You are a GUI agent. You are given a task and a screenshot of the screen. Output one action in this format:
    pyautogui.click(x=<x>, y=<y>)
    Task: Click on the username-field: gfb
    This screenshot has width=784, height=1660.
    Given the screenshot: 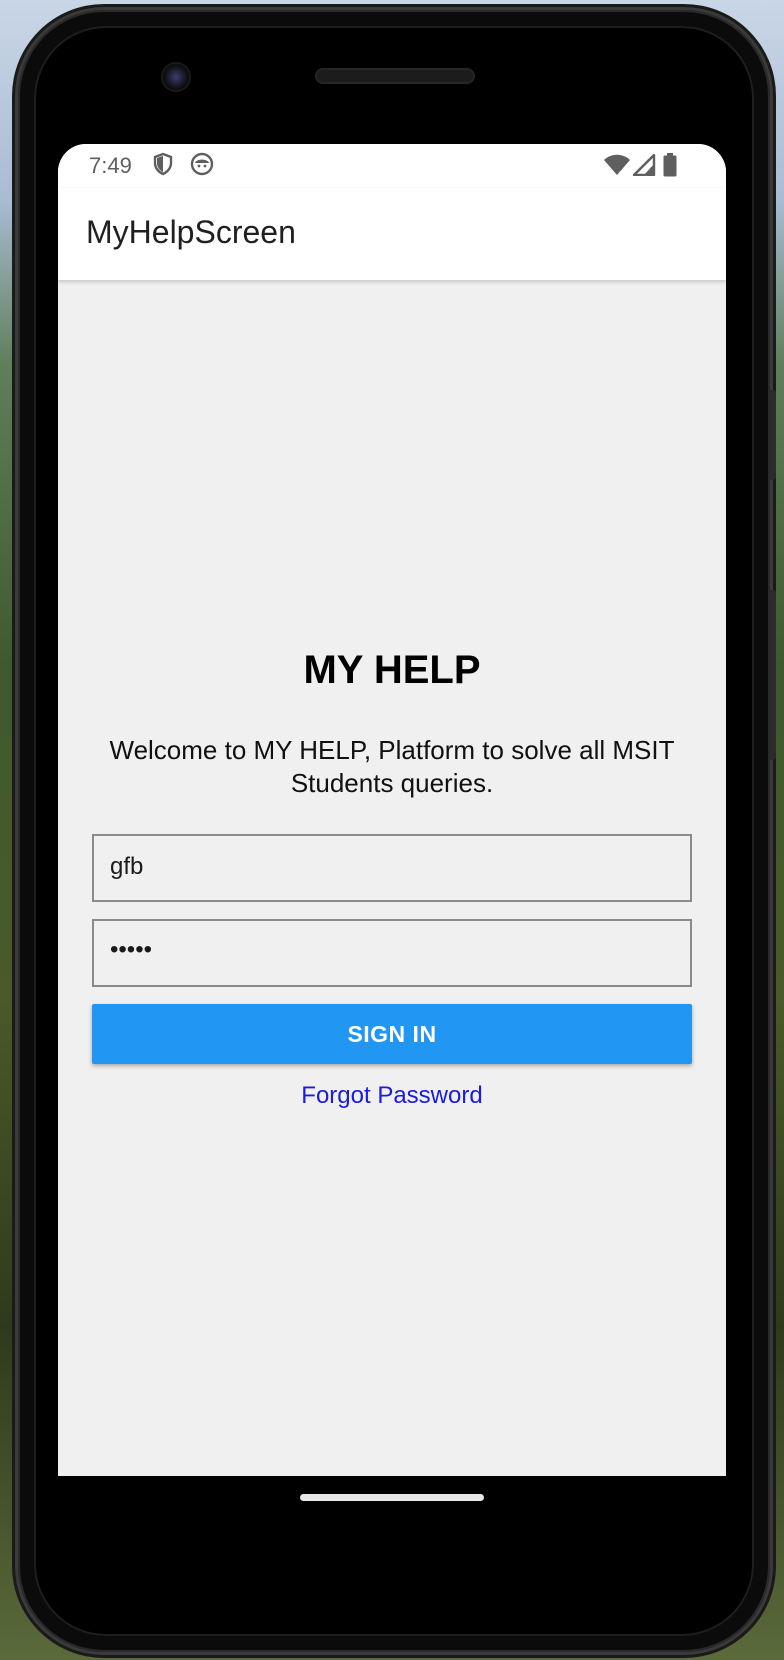 What is the action you would take?
    pyautogui.click(x=392, y=868)
    